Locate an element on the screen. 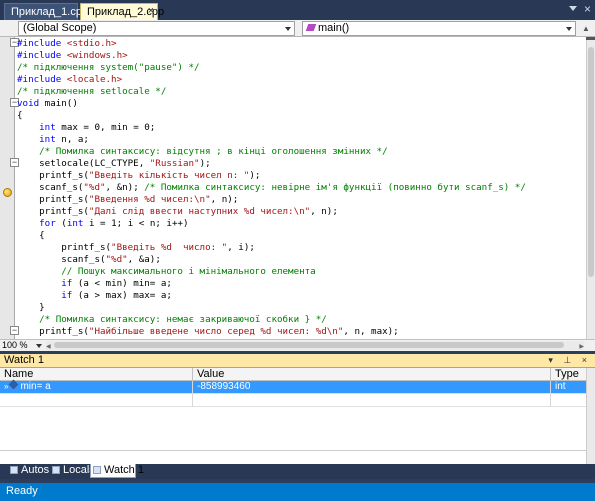 The width and height of the screenshot is (595, 501). code-token: , n); is located at coordinates (224, 199).